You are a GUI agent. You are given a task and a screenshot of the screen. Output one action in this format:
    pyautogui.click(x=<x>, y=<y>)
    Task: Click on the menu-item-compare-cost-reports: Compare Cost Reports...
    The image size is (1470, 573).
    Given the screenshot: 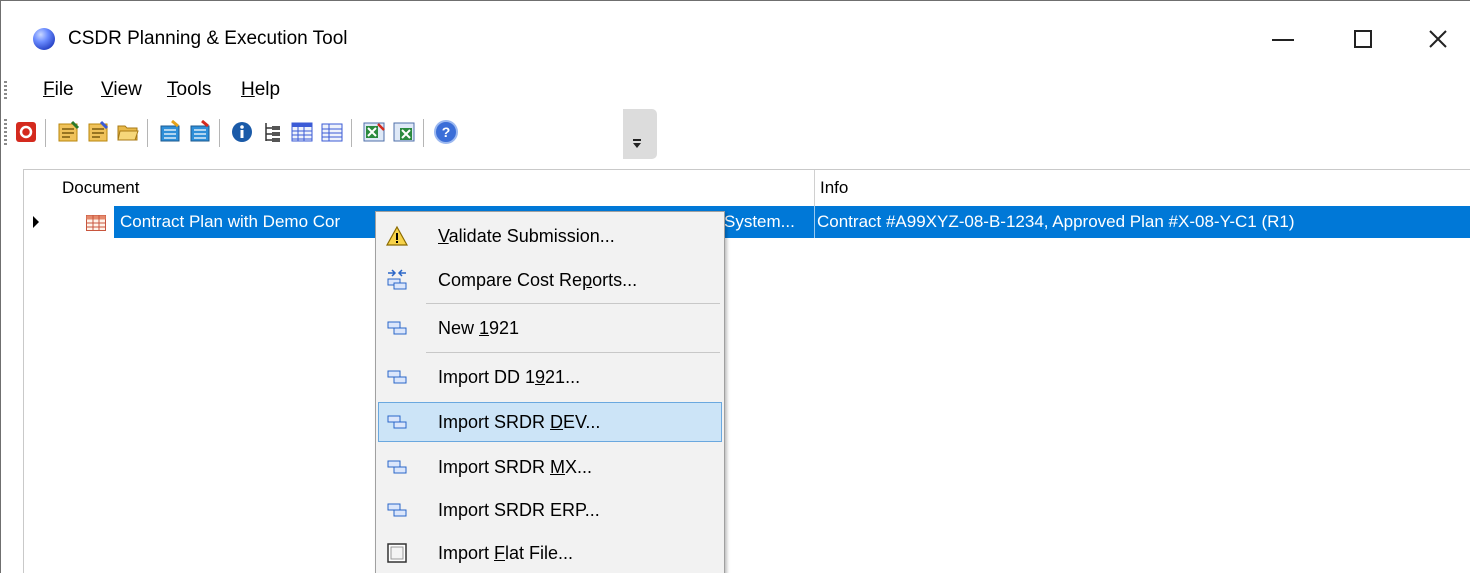 What is the action you would take?
    pyautogui.click(x=550, y=280)
    